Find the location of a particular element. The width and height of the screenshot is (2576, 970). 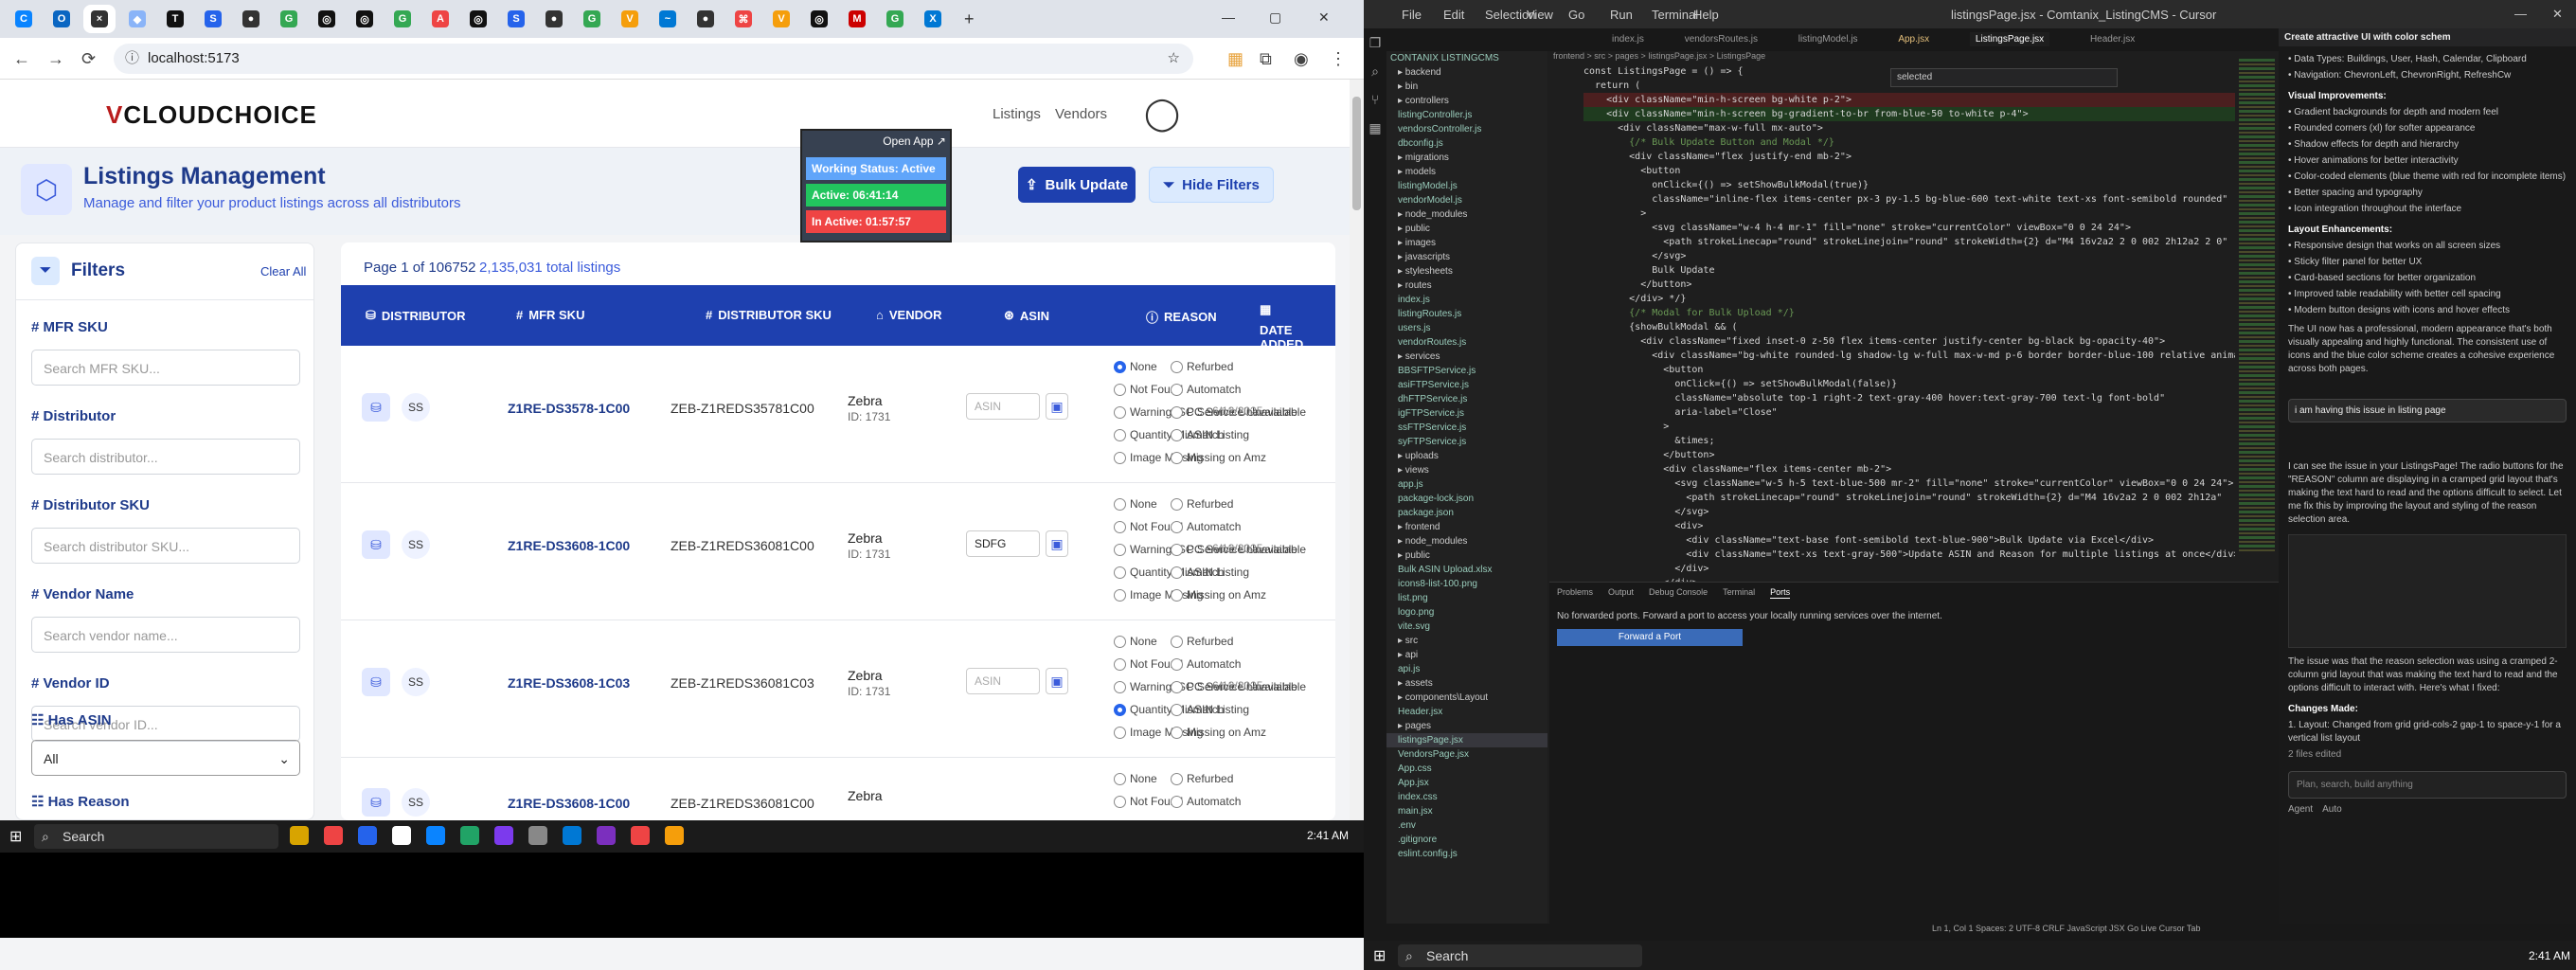

explorer-folder: ▸ pages is located at coordinates (1466, 726).